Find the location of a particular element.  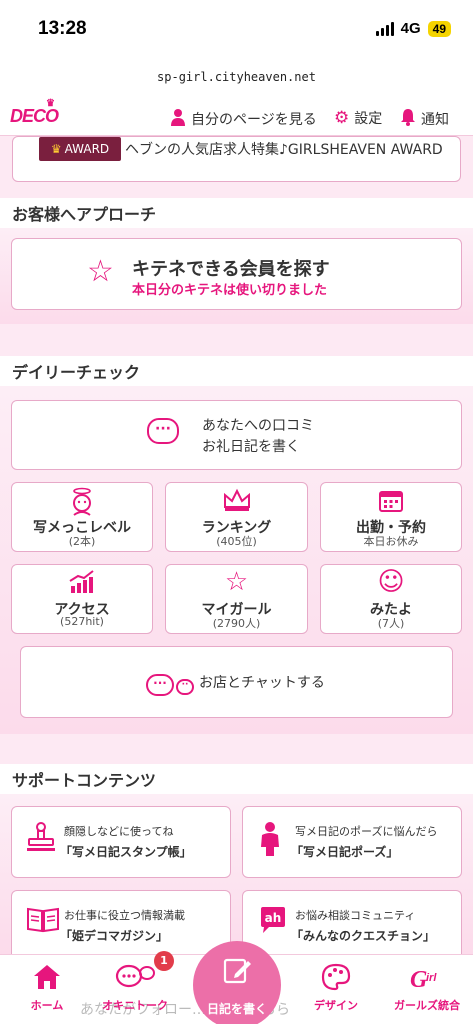

tile-ranking: ランキング (405位) is located at coordinates (236, 517).